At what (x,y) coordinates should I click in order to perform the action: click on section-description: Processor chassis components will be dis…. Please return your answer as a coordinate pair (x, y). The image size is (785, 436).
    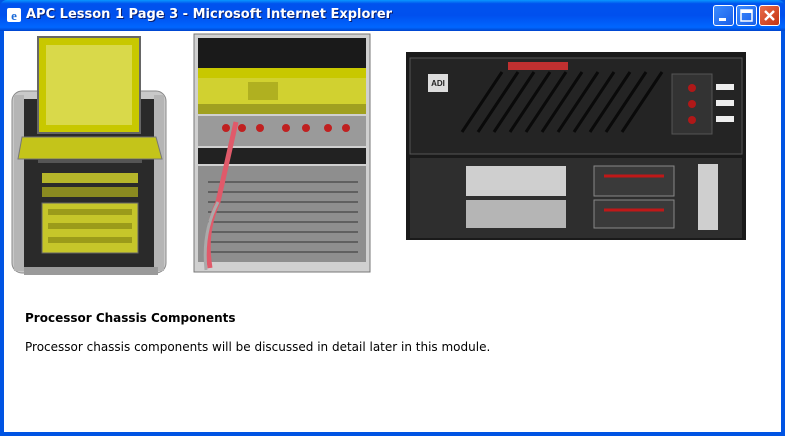
    Looking at the image, I should click on (258, 347).